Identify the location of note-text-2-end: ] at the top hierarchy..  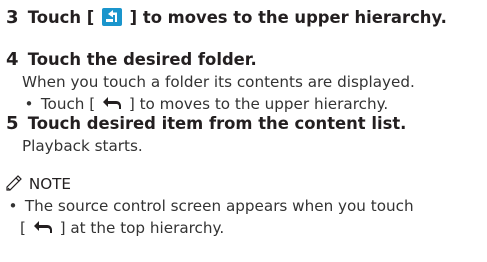
(142, 228).